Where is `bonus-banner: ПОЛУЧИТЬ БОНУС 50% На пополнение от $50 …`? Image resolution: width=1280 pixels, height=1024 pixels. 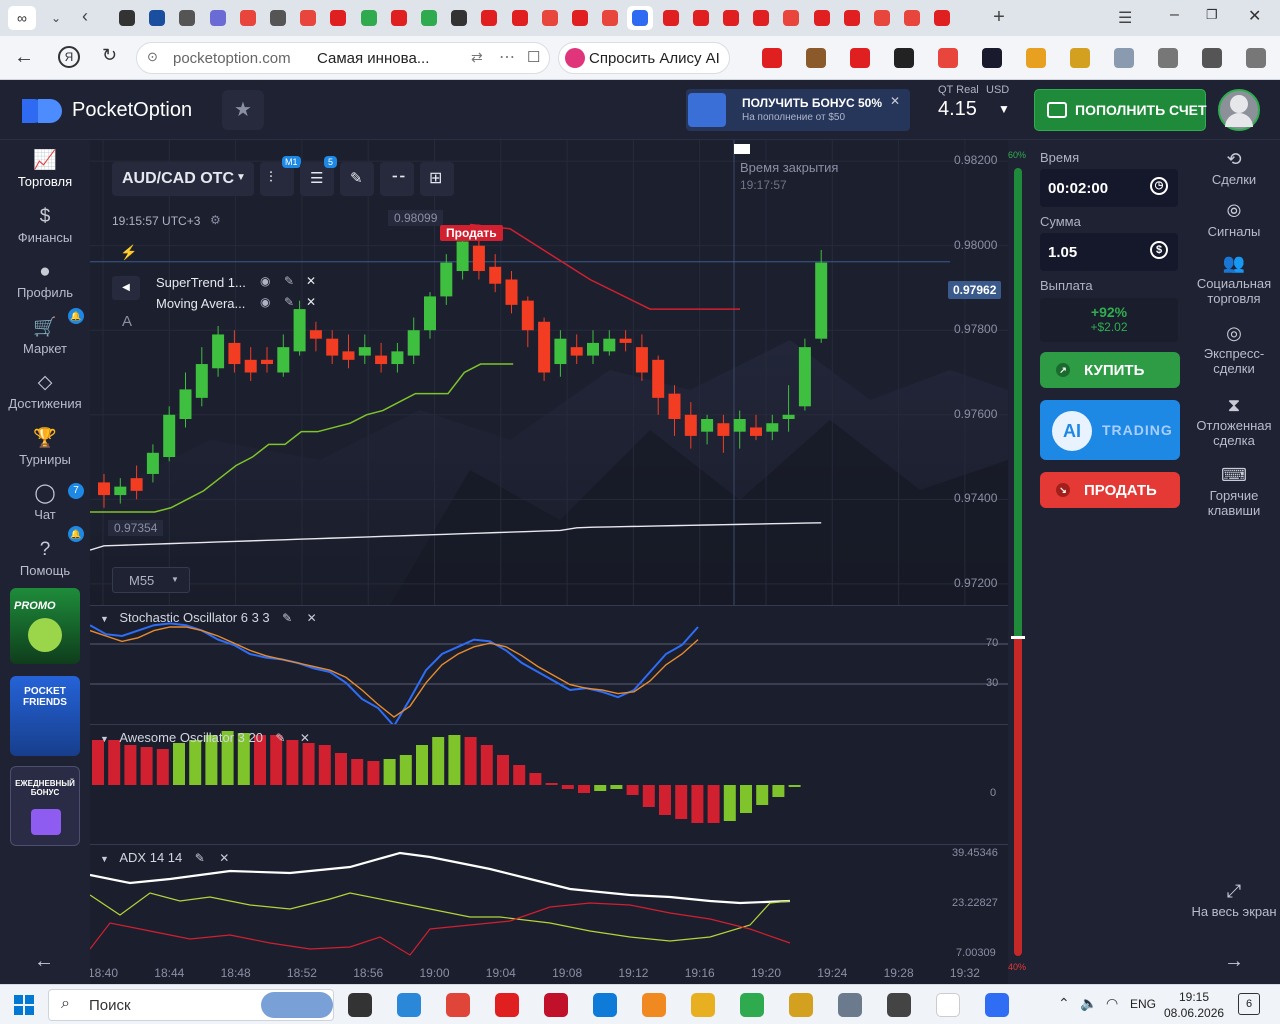 bonus-banner: ПОЛУЧИТЬ БОНУС 50% На пополнение от $50 … is located at coordinates (798, 110).